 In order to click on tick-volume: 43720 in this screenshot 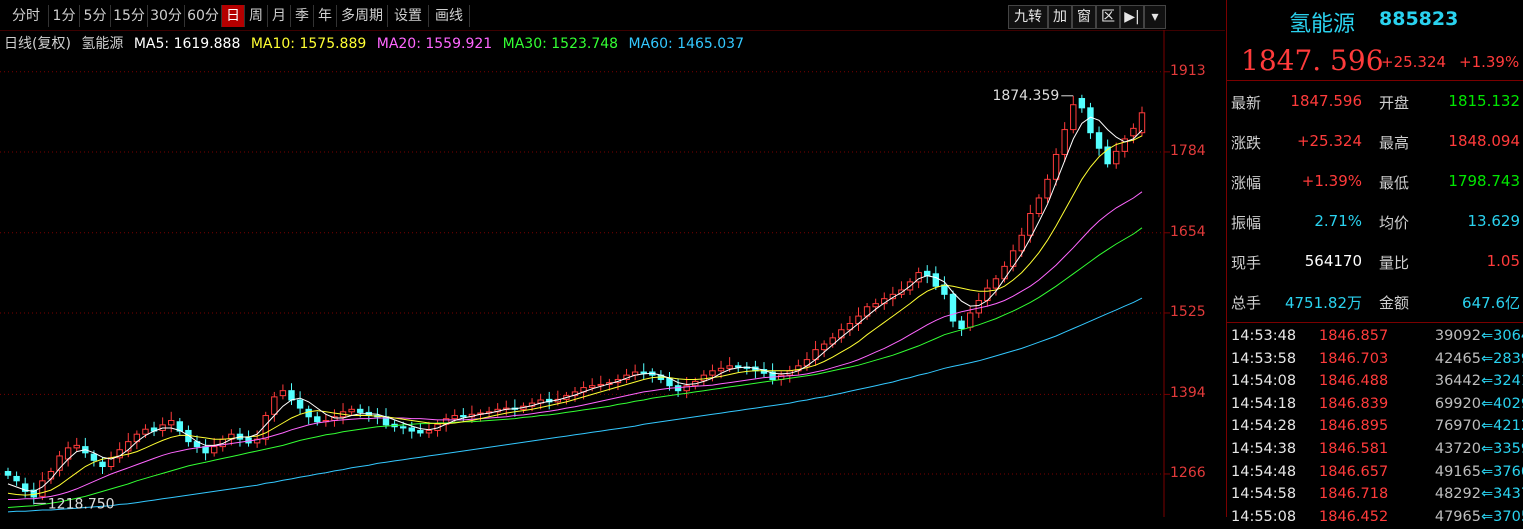, I will do `click(1457, 449)`.